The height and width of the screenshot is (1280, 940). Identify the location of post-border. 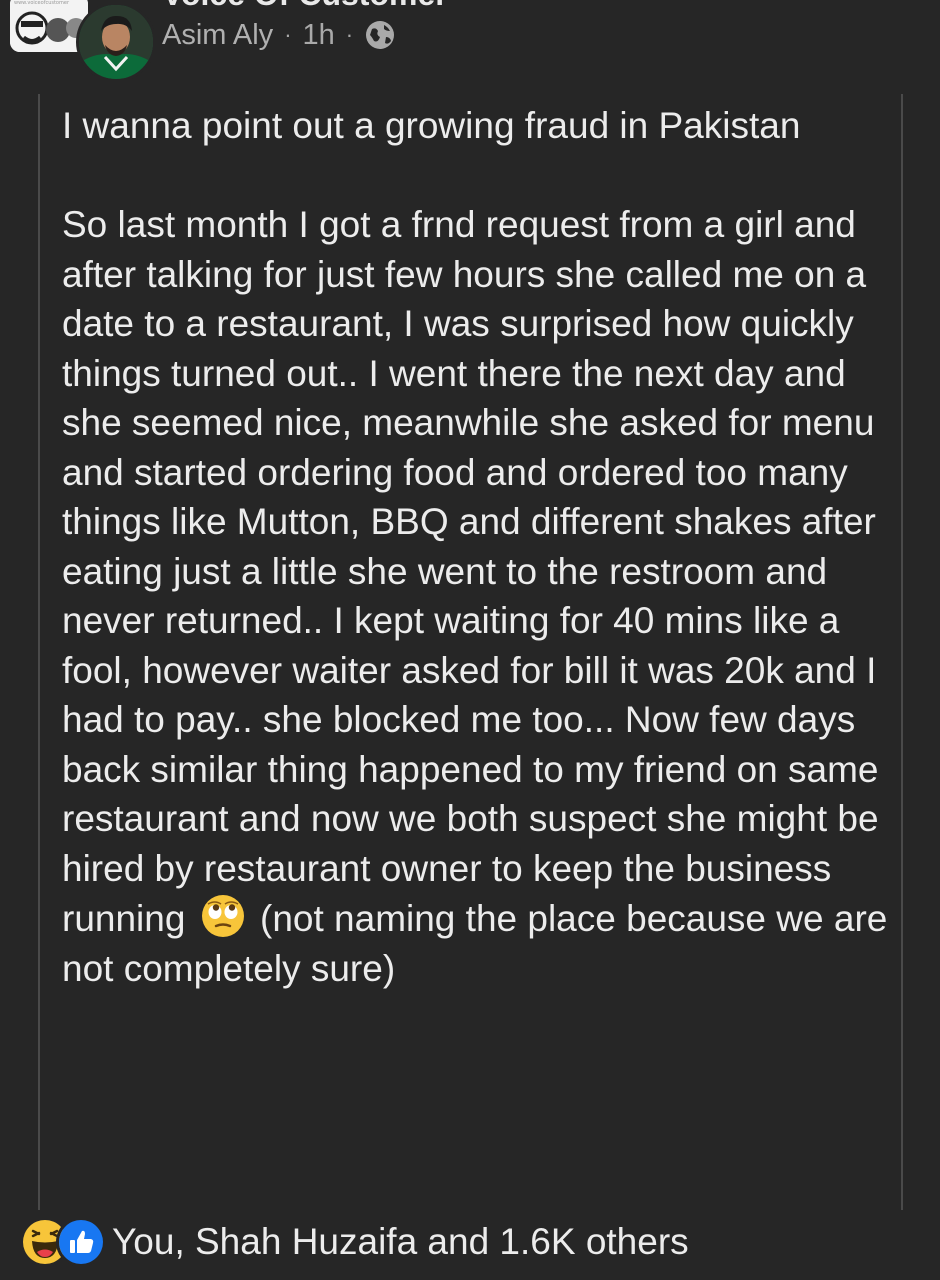
(902, 652).